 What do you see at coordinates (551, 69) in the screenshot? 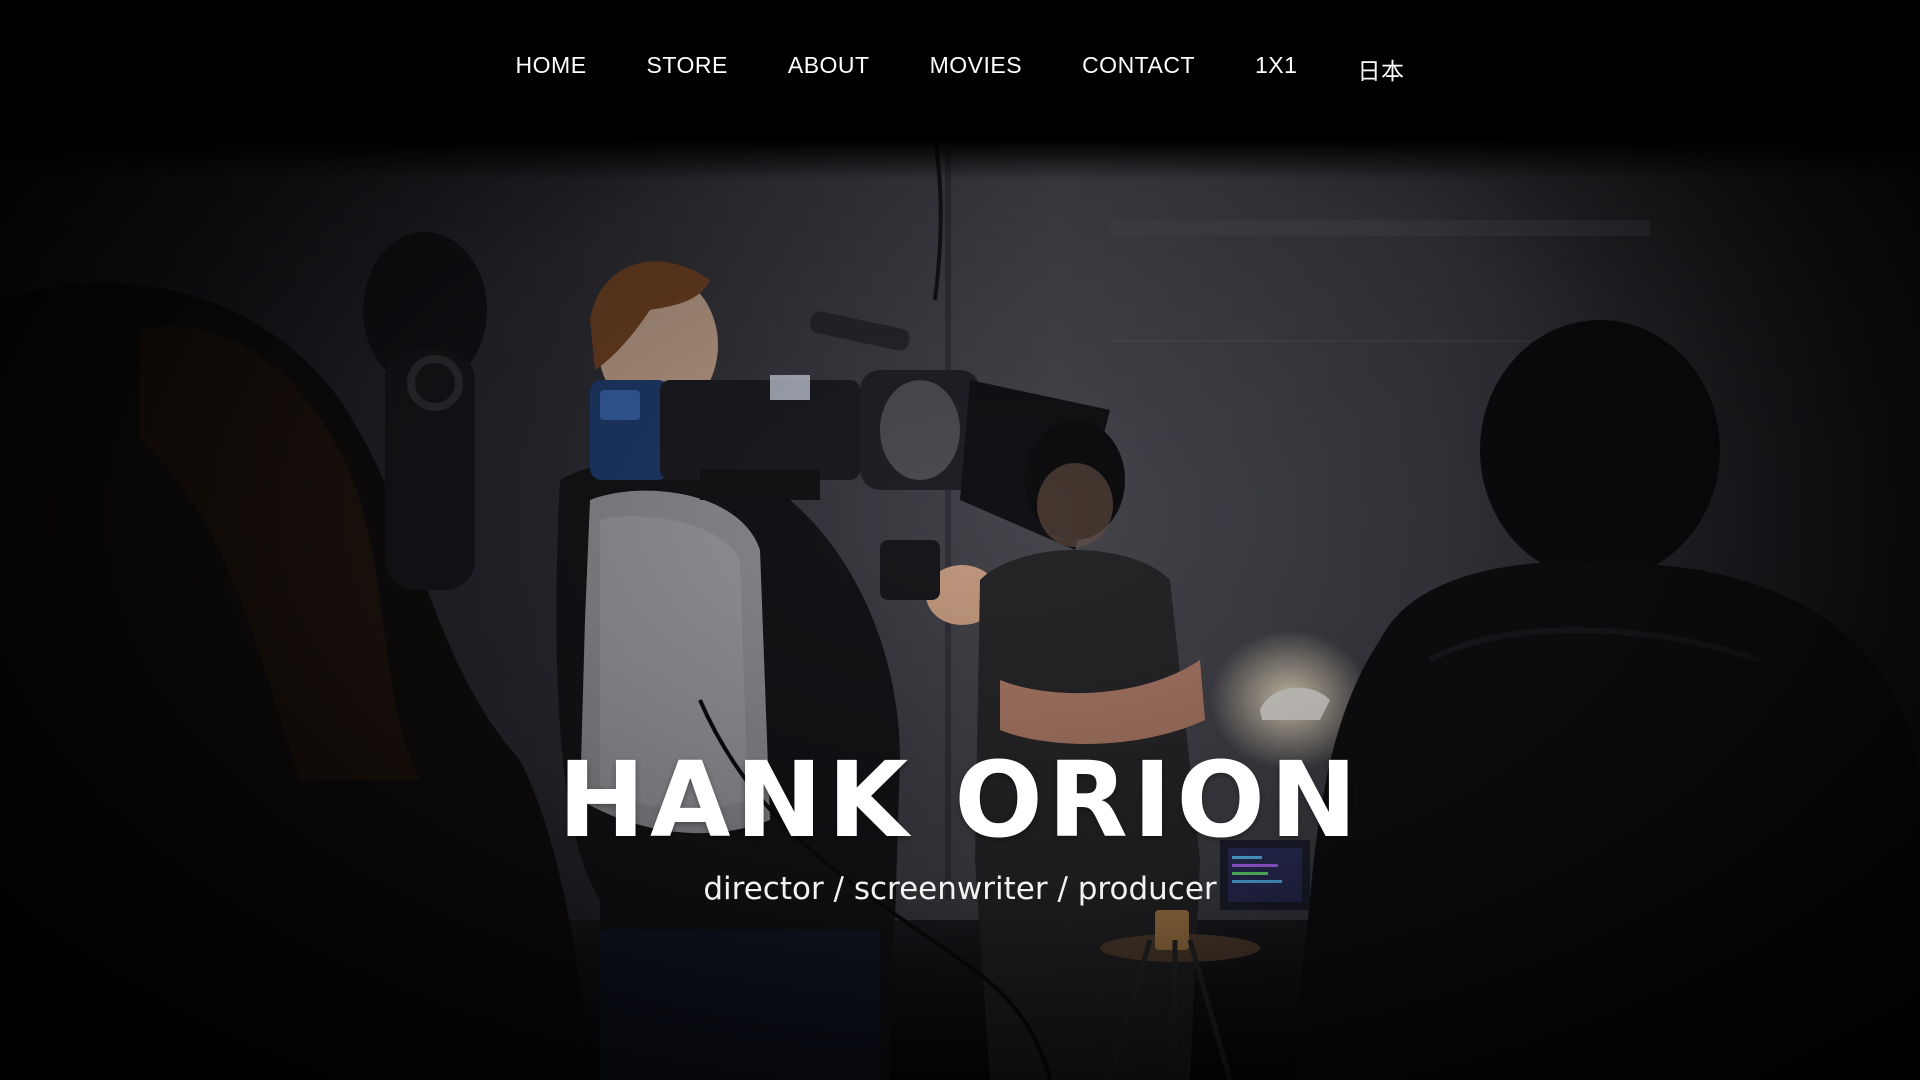
I see `nav-item-home: HOME` at bounding box center [551, 69].